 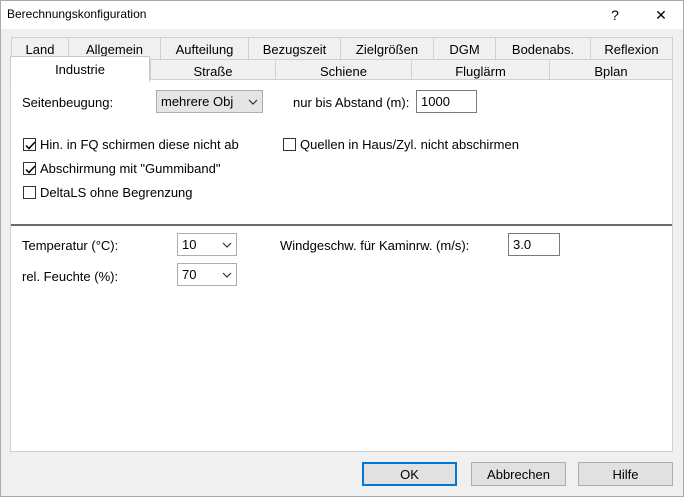 I want to click on tab-bodenabs: Bodenabs., so click(x=543, y=48).